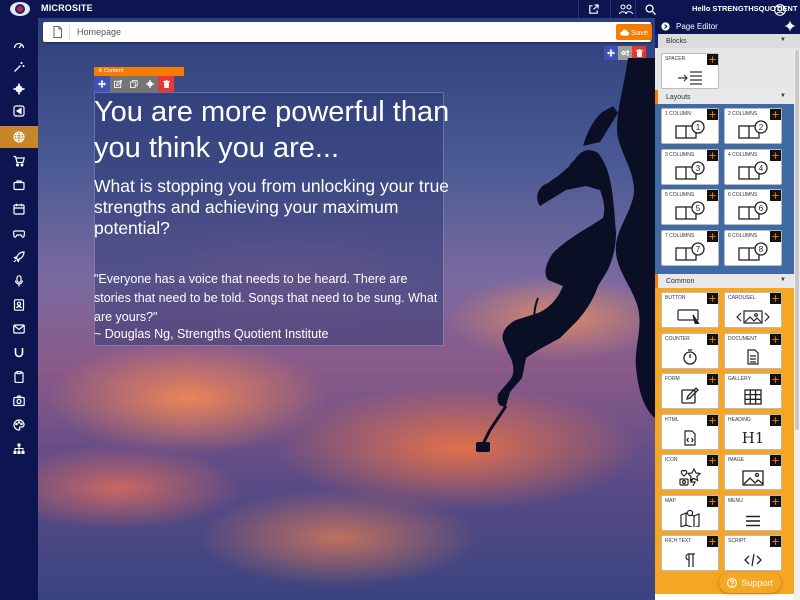  I want to click on sidebar-item-calendar, so click(19, 209).